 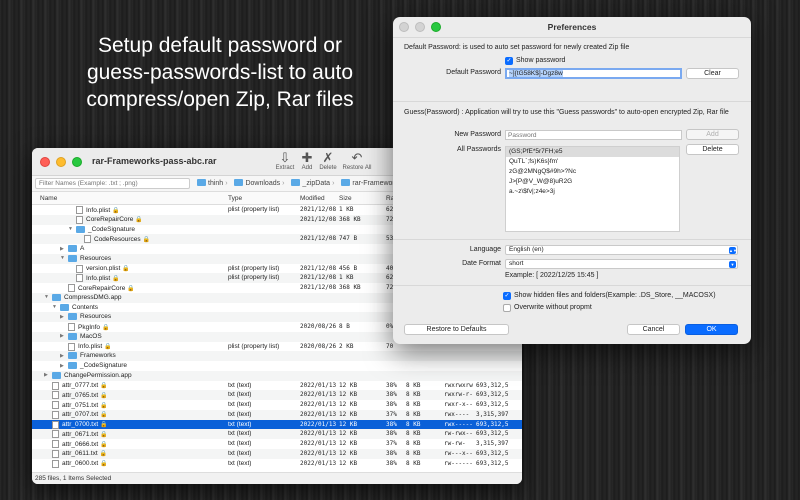 What do you see at coordinates (235, 198) in the screenshot?
I see `col-type: Type` at bounding box center [235, 198].